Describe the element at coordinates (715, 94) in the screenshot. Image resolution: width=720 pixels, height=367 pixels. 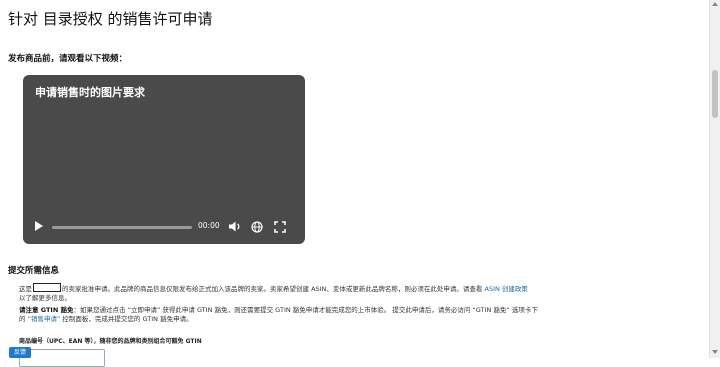
I see `scroll-thumb` at that location.